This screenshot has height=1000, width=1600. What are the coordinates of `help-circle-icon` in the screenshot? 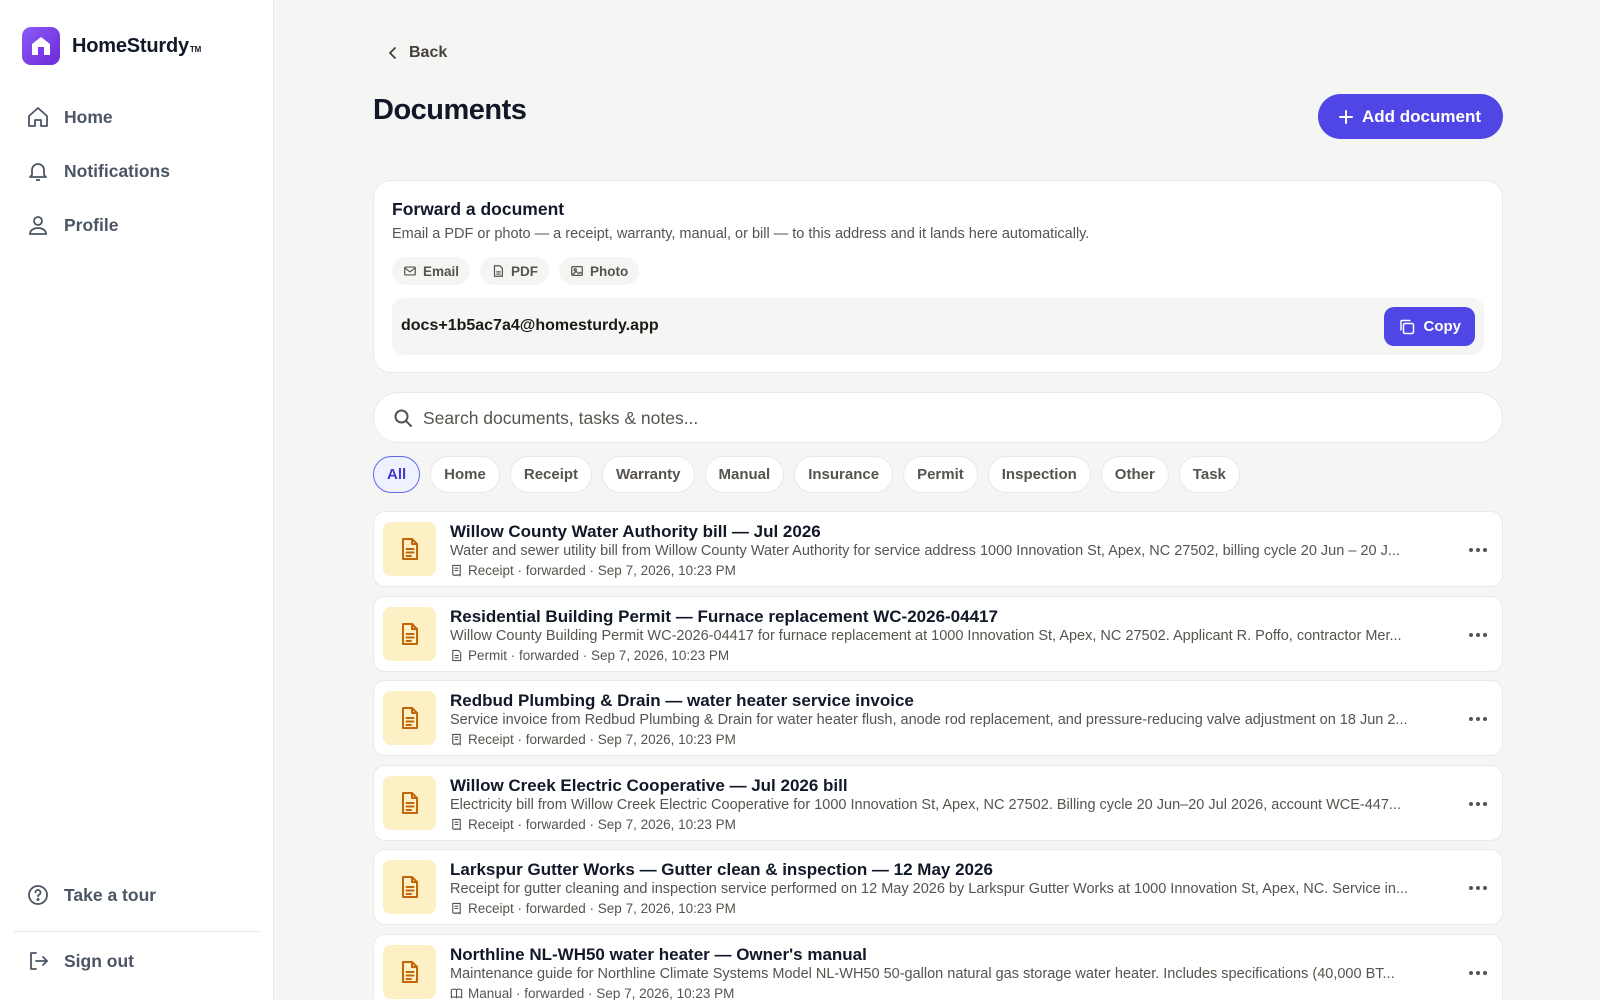 It's located at (38, 895).